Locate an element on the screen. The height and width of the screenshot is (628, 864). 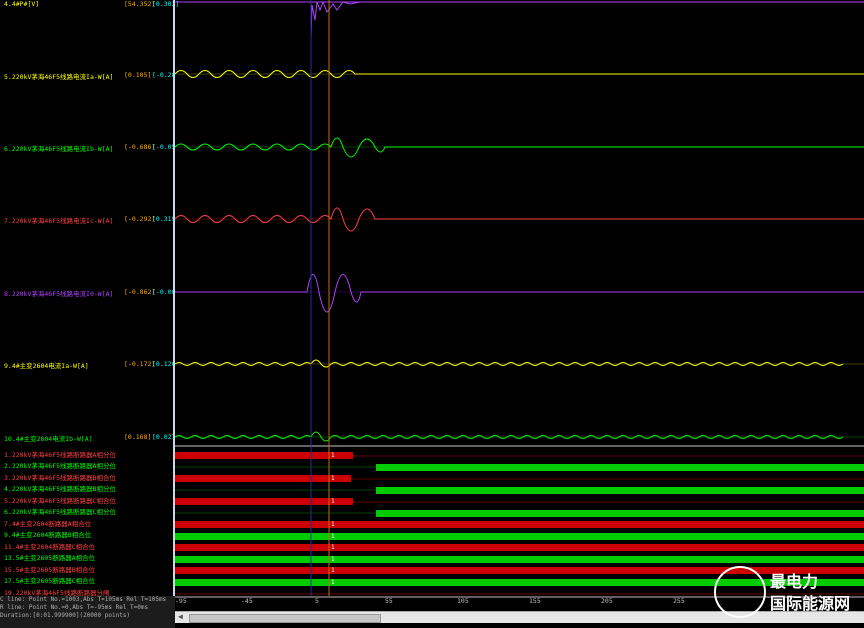
tick-label: 55 is located at coordinates (389, 601).